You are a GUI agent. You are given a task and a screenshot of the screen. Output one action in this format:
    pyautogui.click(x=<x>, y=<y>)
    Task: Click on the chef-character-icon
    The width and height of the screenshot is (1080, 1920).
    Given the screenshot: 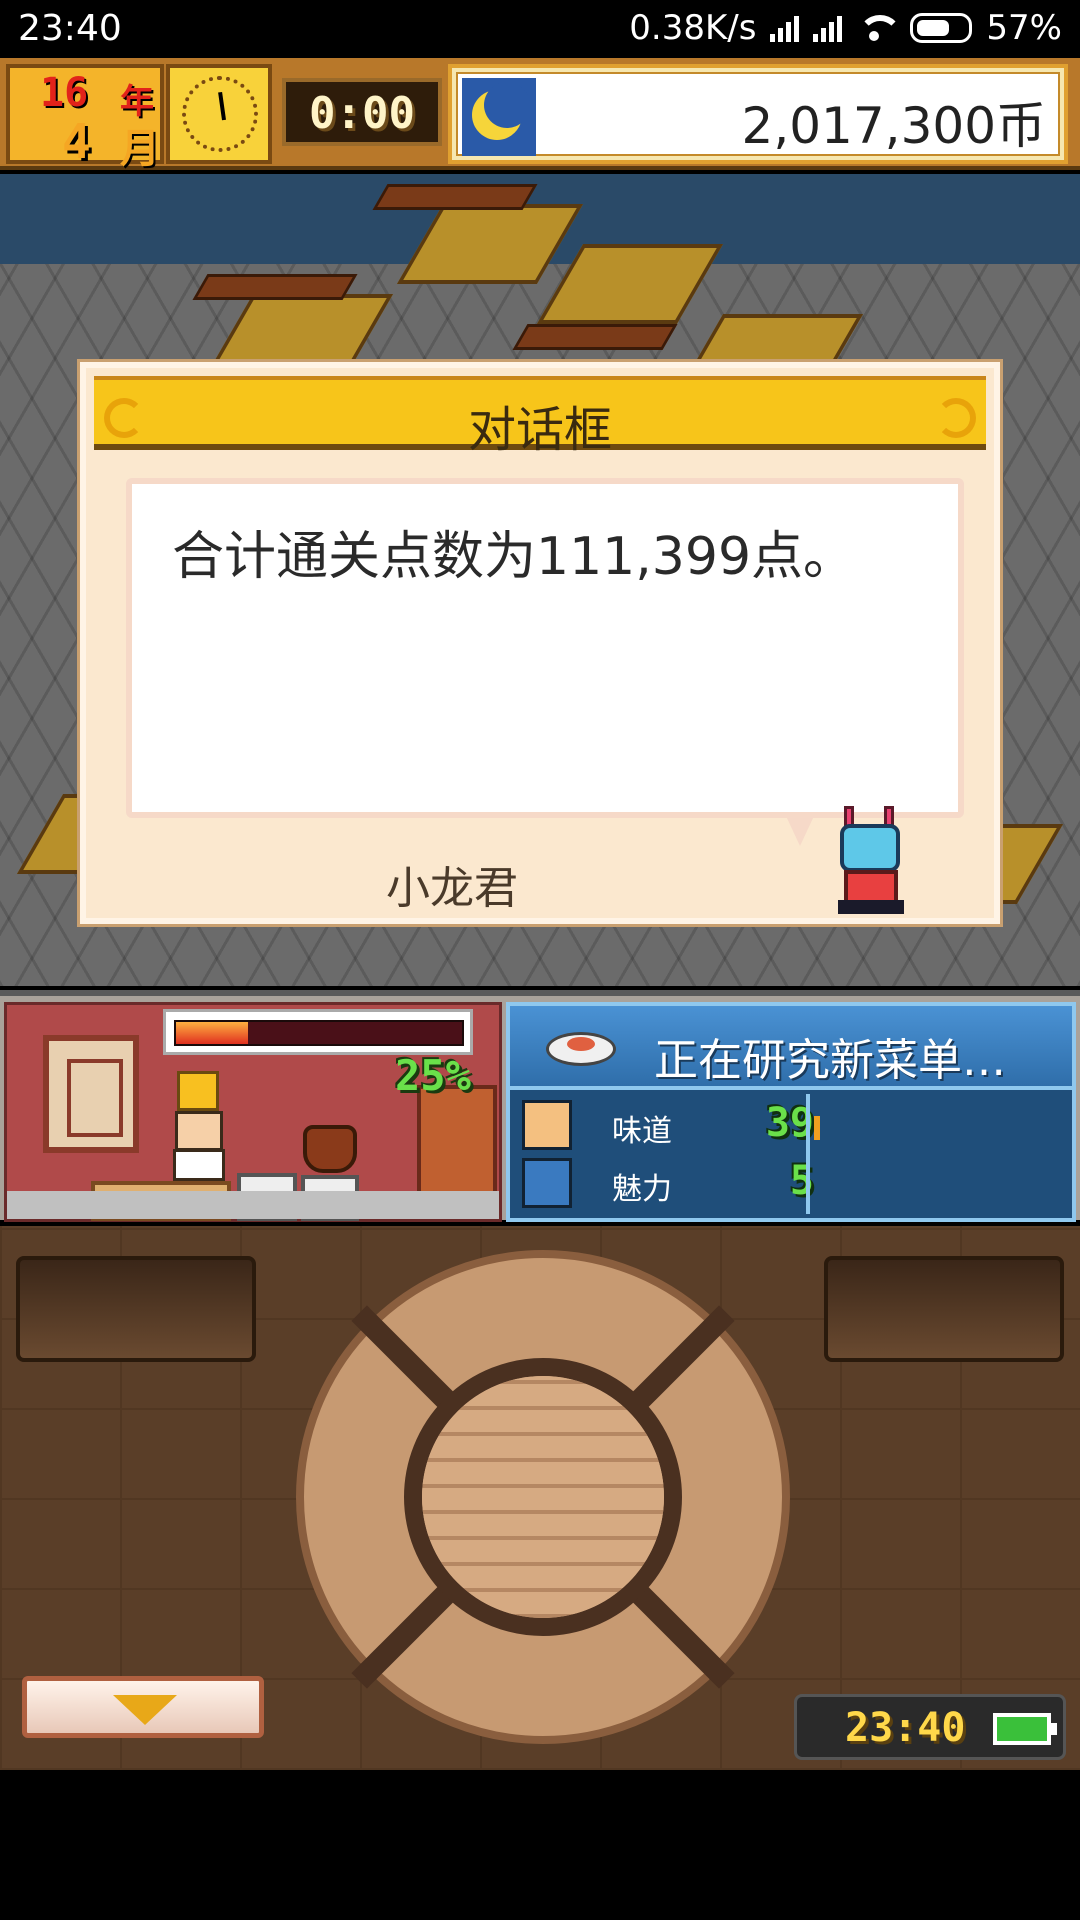 What is the action you would take?
    pyautogui.click(x=201, y=1126)
    